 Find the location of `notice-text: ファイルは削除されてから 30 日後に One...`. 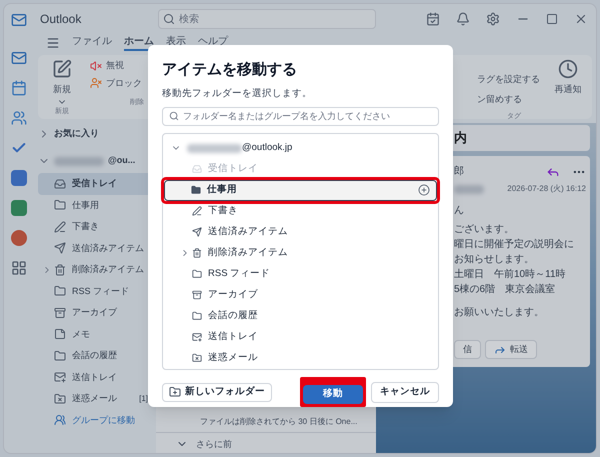

notice-text: ファイルは削除されてから 30 日後に One... is located at coordinates (278, 422).